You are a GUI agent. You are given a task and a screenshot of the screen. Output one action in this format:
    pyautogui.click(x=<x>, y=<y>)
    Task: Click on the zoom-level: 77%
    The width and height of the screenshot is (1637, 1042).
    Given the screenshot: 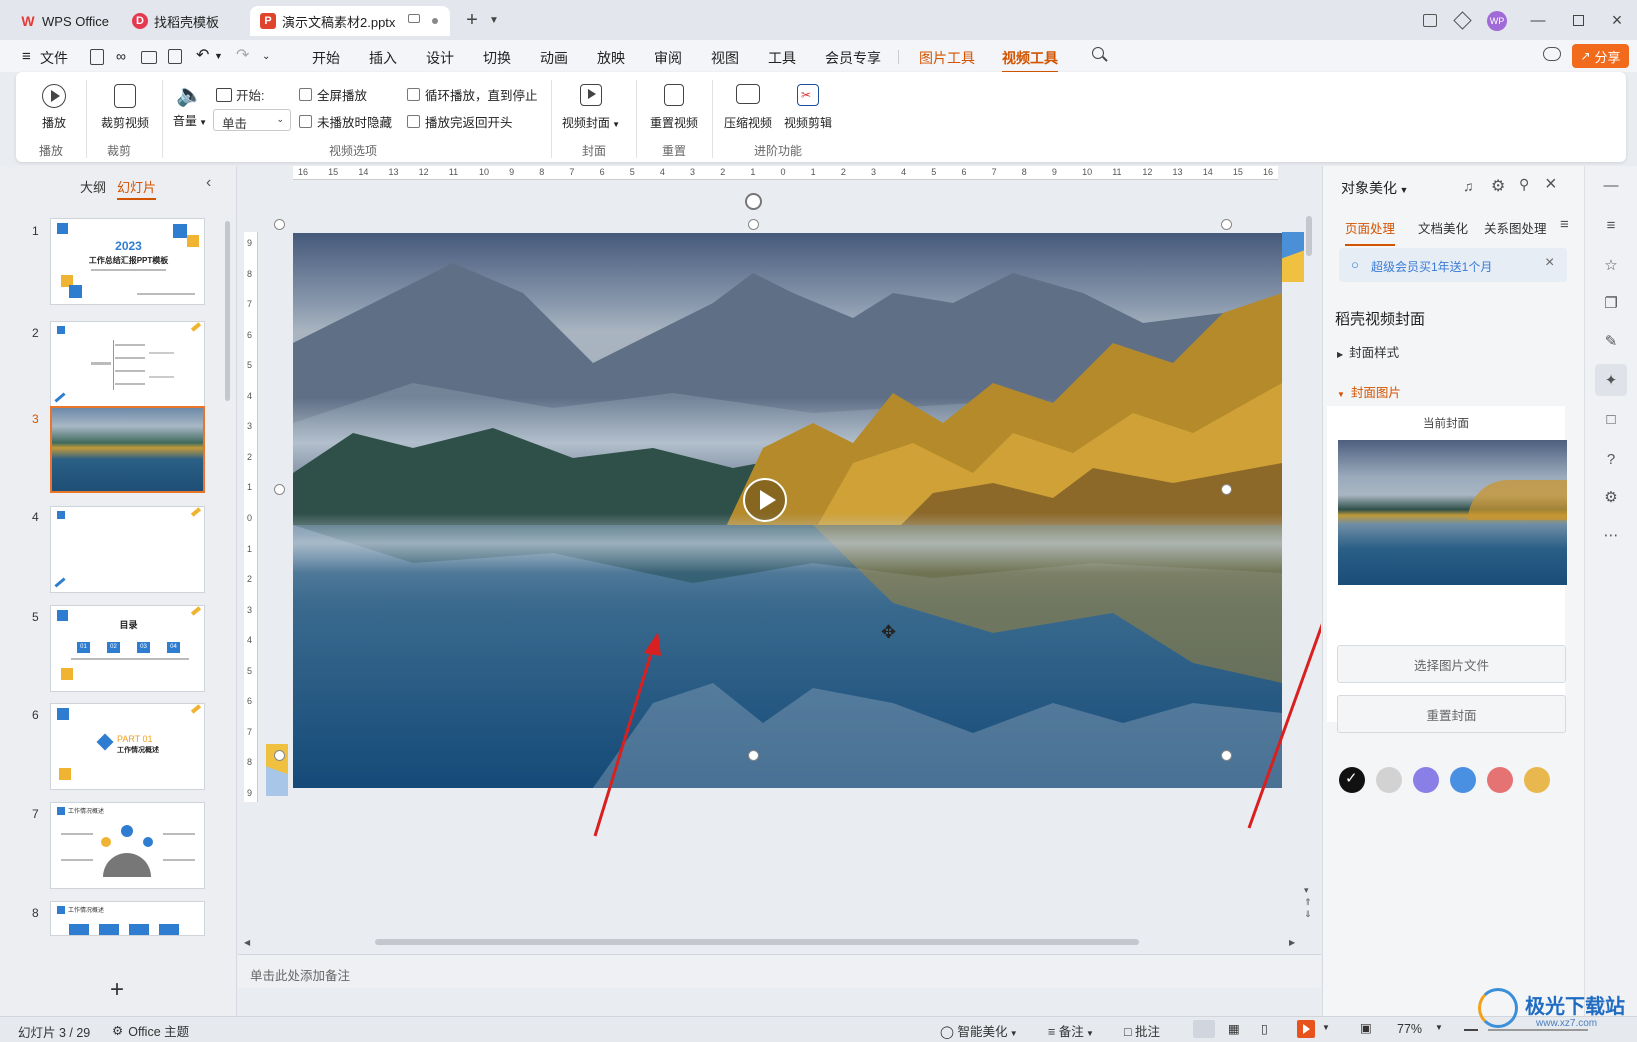 What is the action you would take?
    pyautogui.click(x=1409, y=1029)
    